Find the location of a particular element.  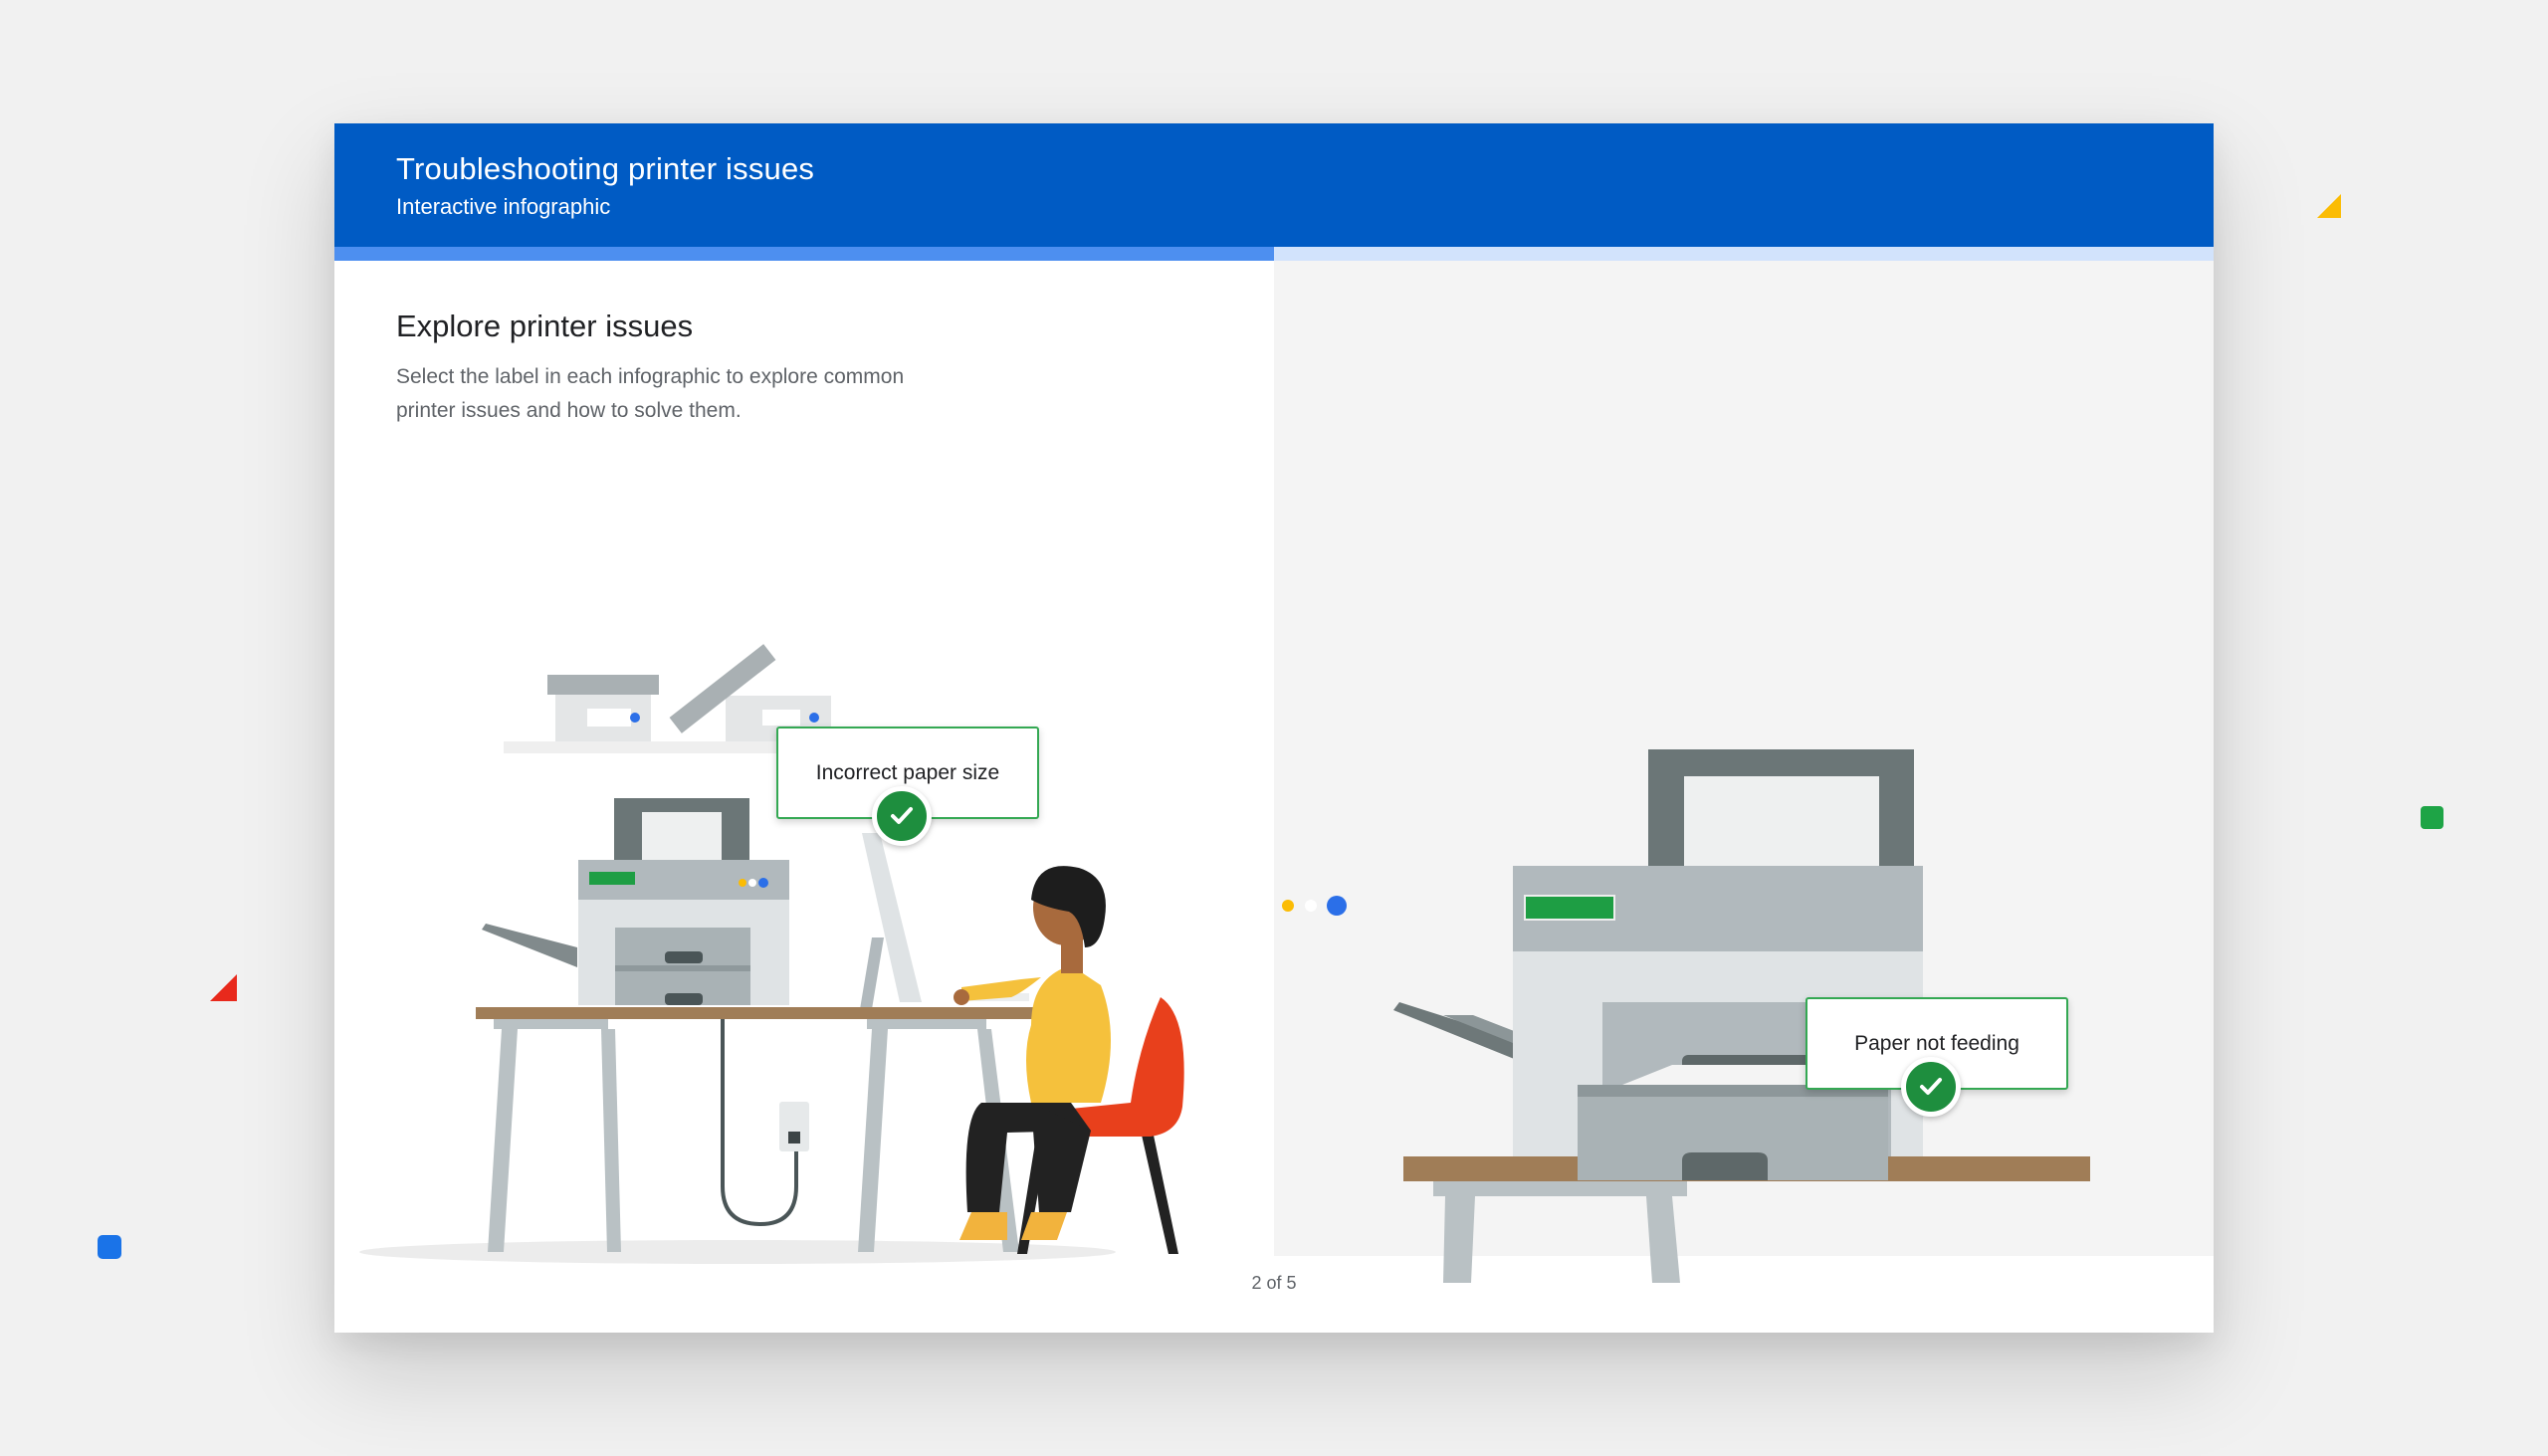

progress-fill is located at coordinates (804, 254).